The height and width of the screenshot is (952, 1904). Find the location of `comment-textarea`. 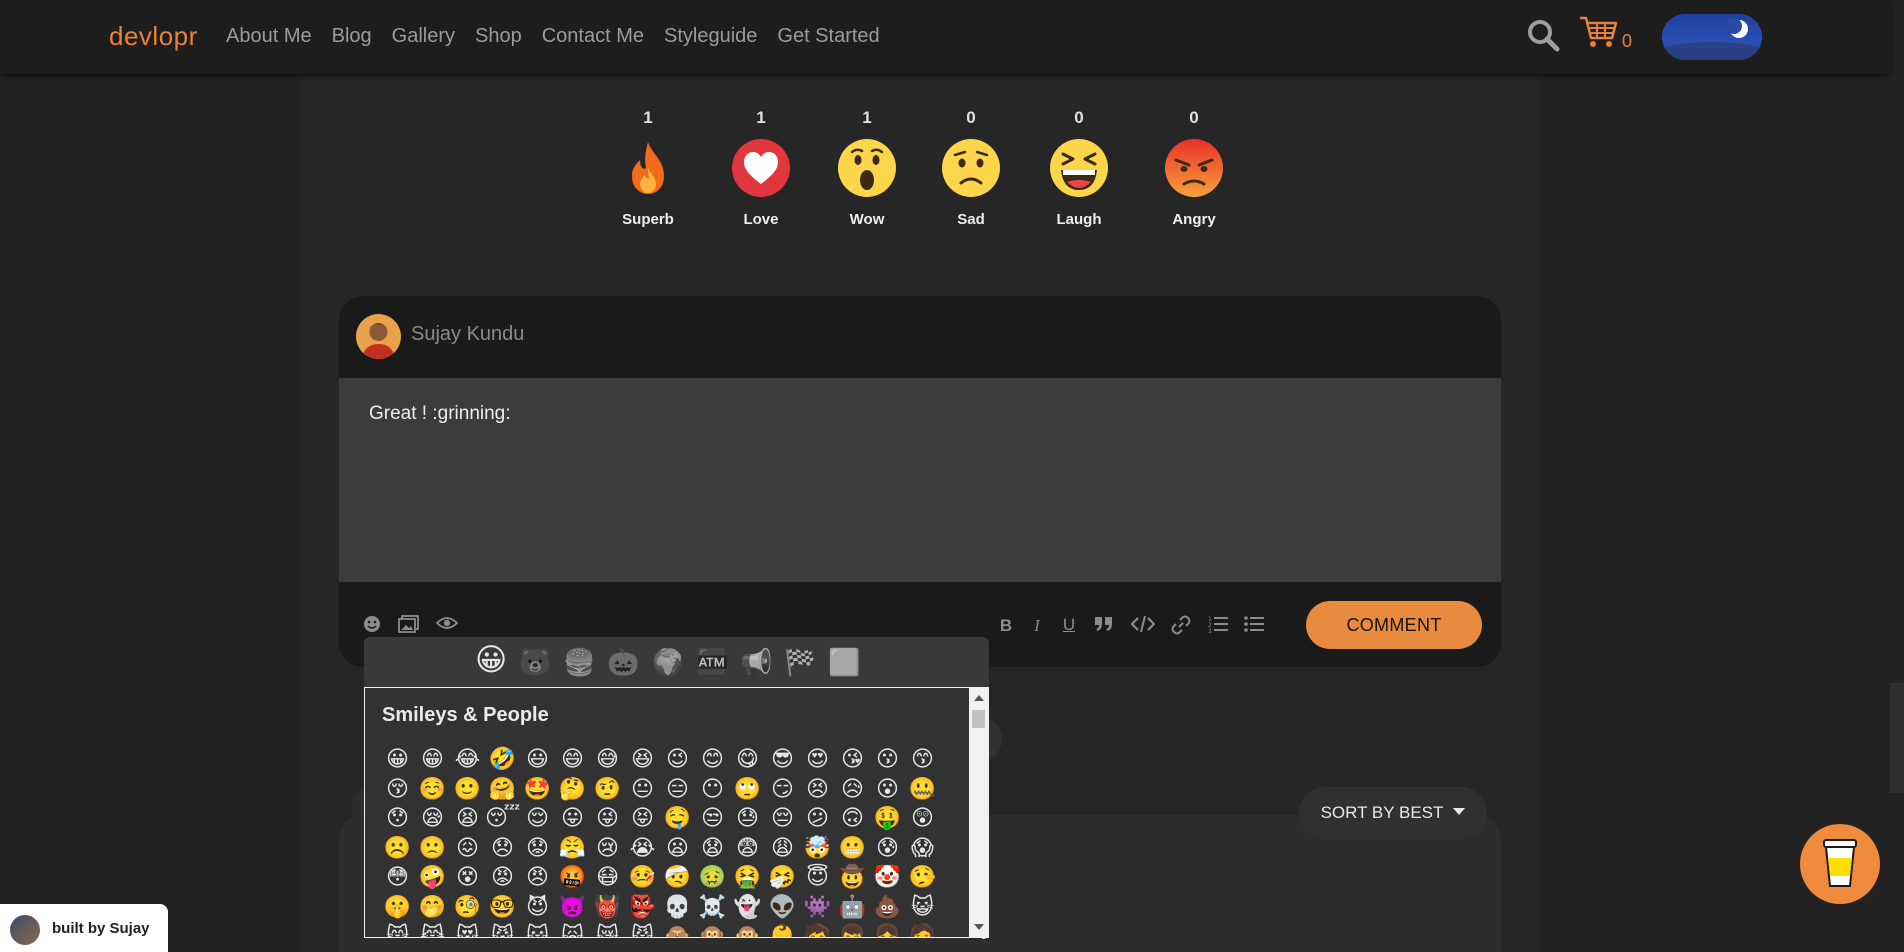

comment-textarea is located at coordinates (920, 480).